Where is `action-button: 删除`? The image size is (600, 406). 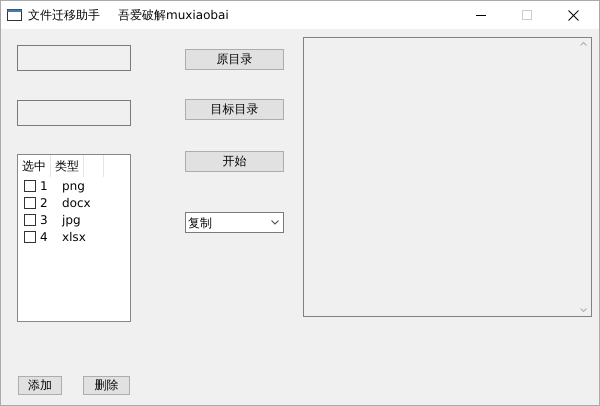 action-button: 删除 is located at coordinates (106, 385).